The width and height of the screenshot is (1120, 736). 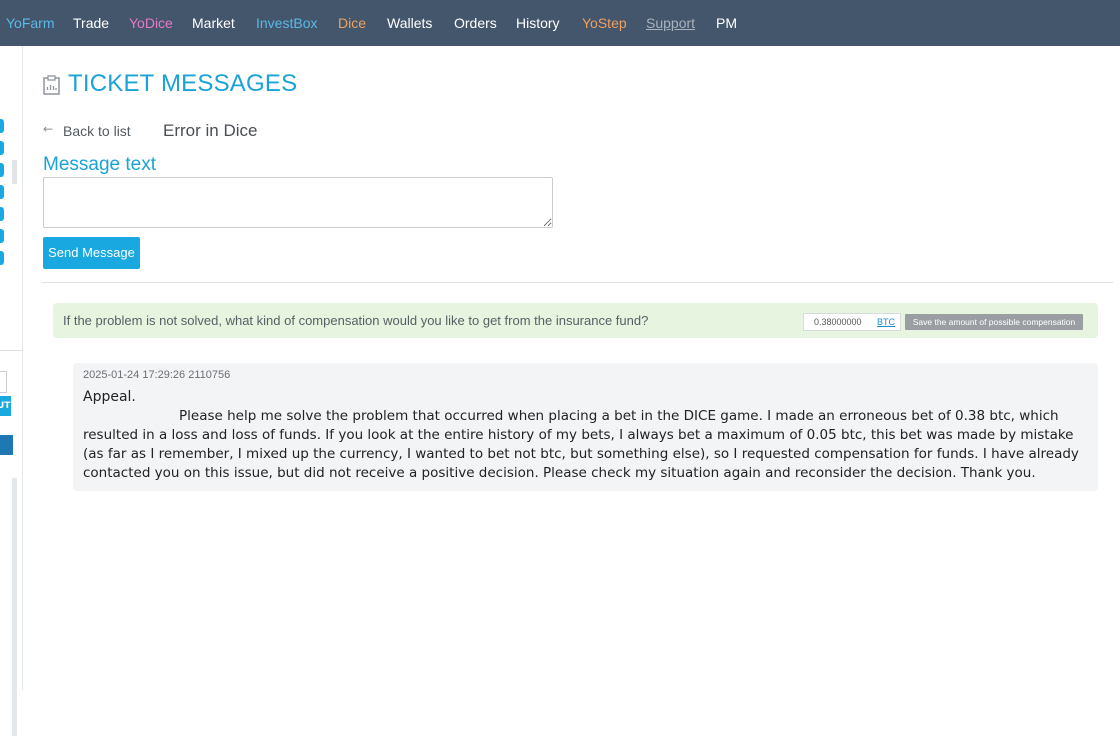 What do you see at coordinates (670, 23) in the screenshot?
I see `nav-support: Support` at bounding box center [670, 23].